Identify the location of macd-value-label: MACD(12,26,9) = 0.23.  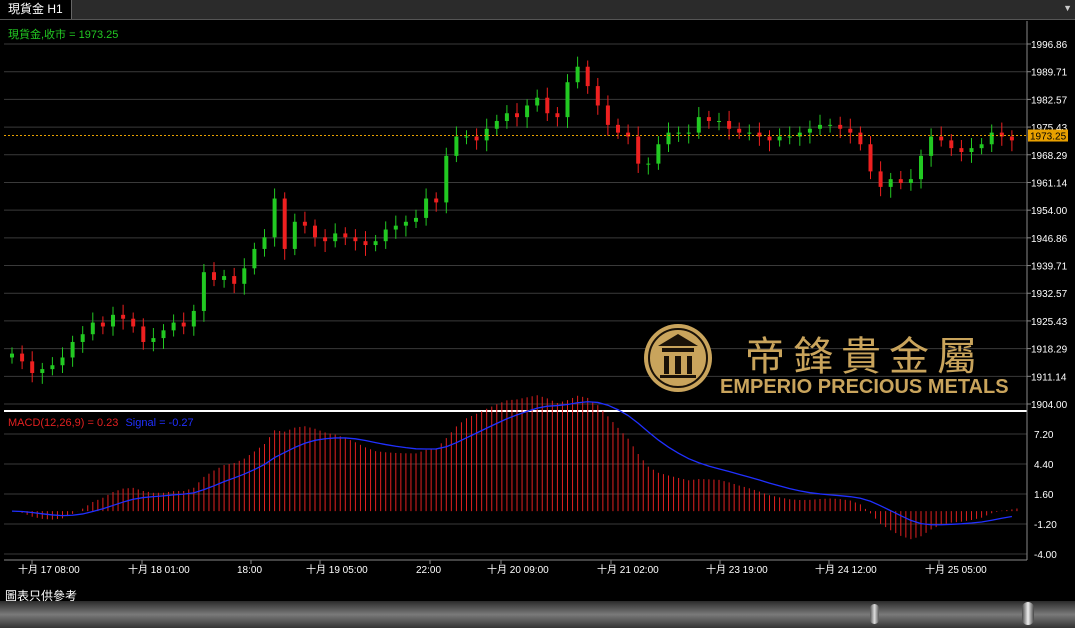
(63, 423).